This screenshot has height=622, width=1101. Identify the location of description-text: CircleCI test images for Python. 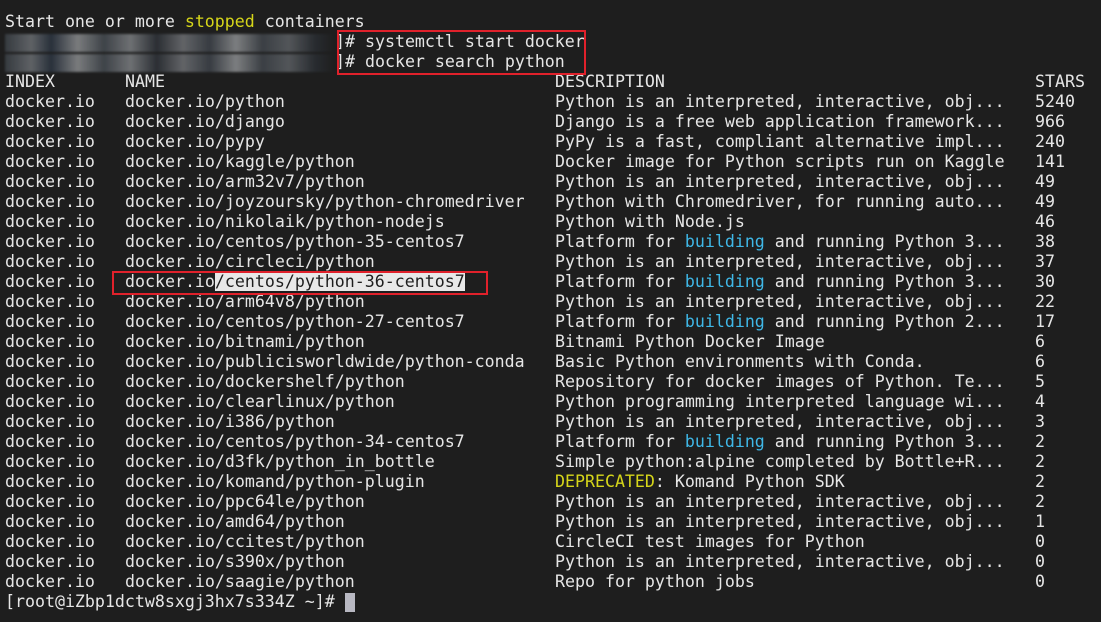
(710, 541).